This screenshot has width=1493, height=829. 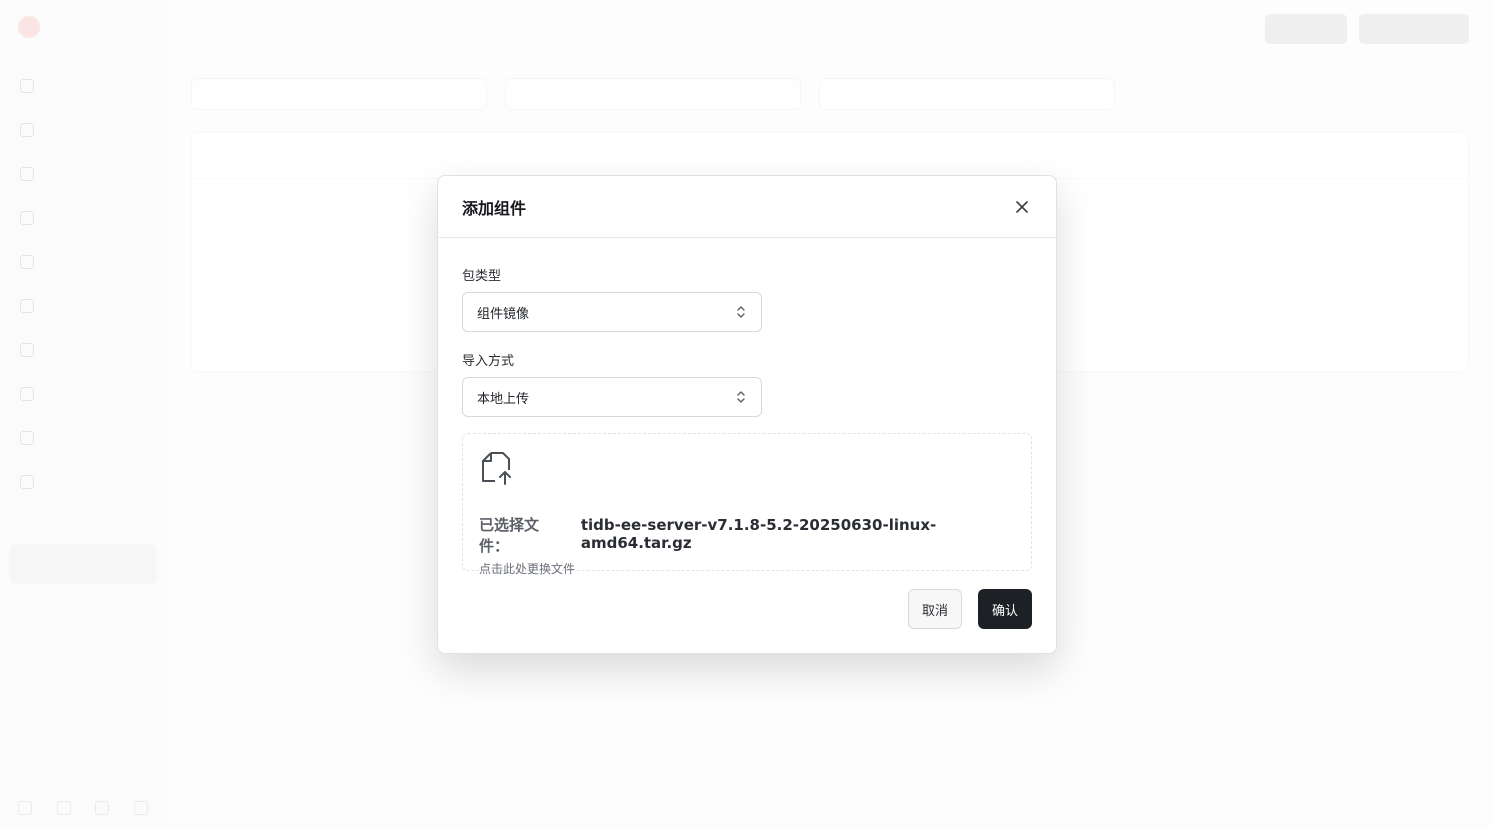 I want to click on dialog-header: 添加组件, so click(x=747, y=207).